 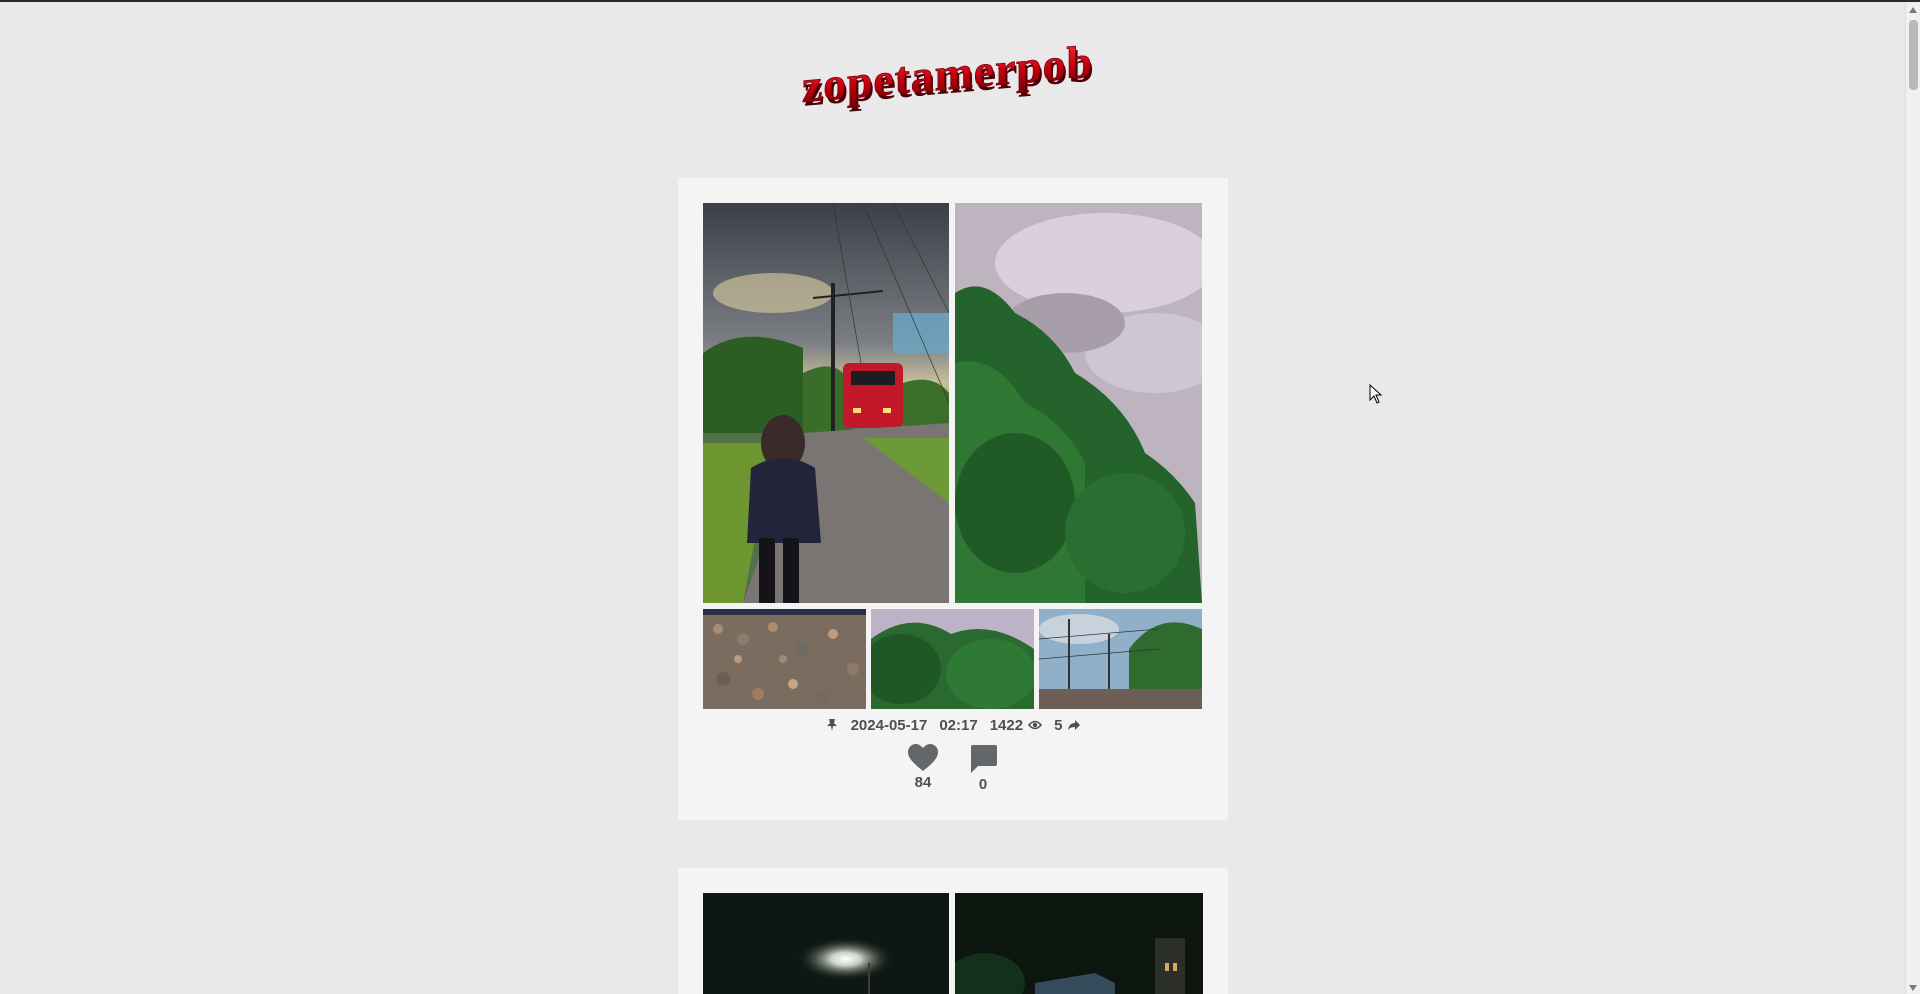 I want to click on heart-icon, so click(x=923, y=757).